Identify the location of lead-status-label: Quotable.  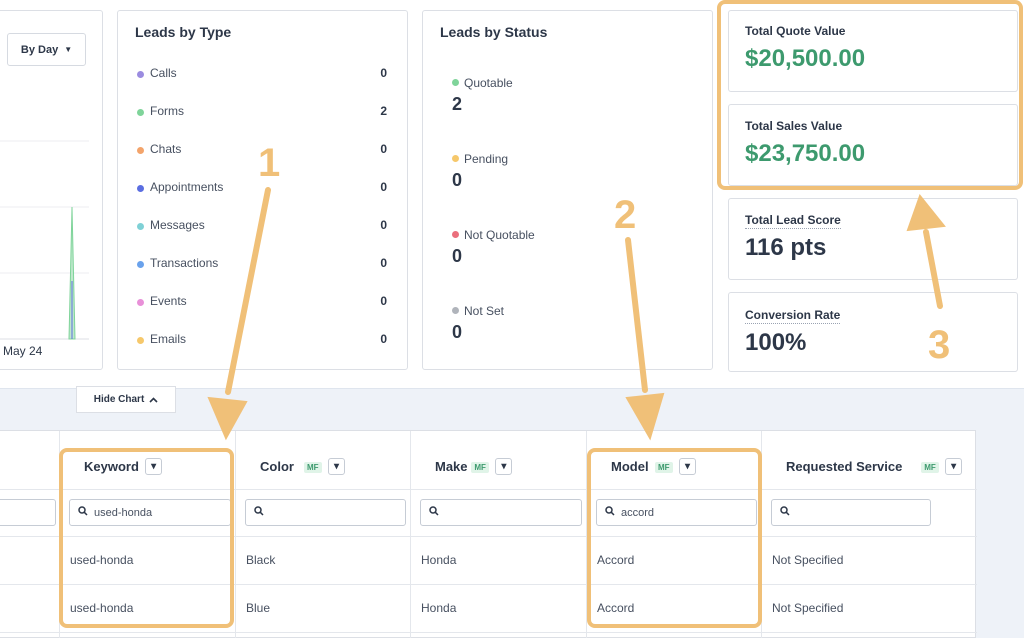
(482, 83).